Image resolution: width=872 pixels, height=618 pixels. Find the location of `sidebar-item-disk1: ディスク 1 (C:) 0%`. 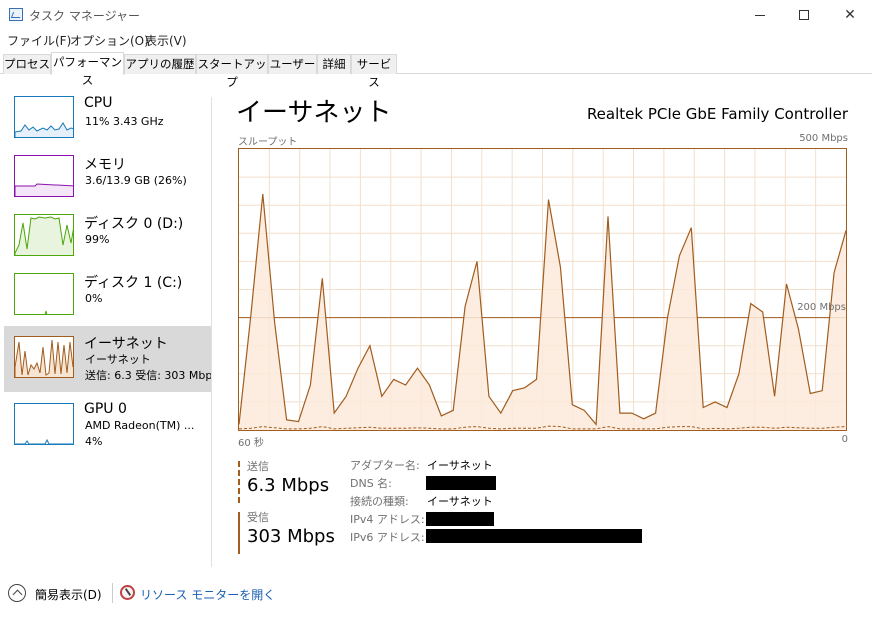

sidebar-item-disk1: ディスク 1 (C:) 0% is located at coordinates (107, 296).